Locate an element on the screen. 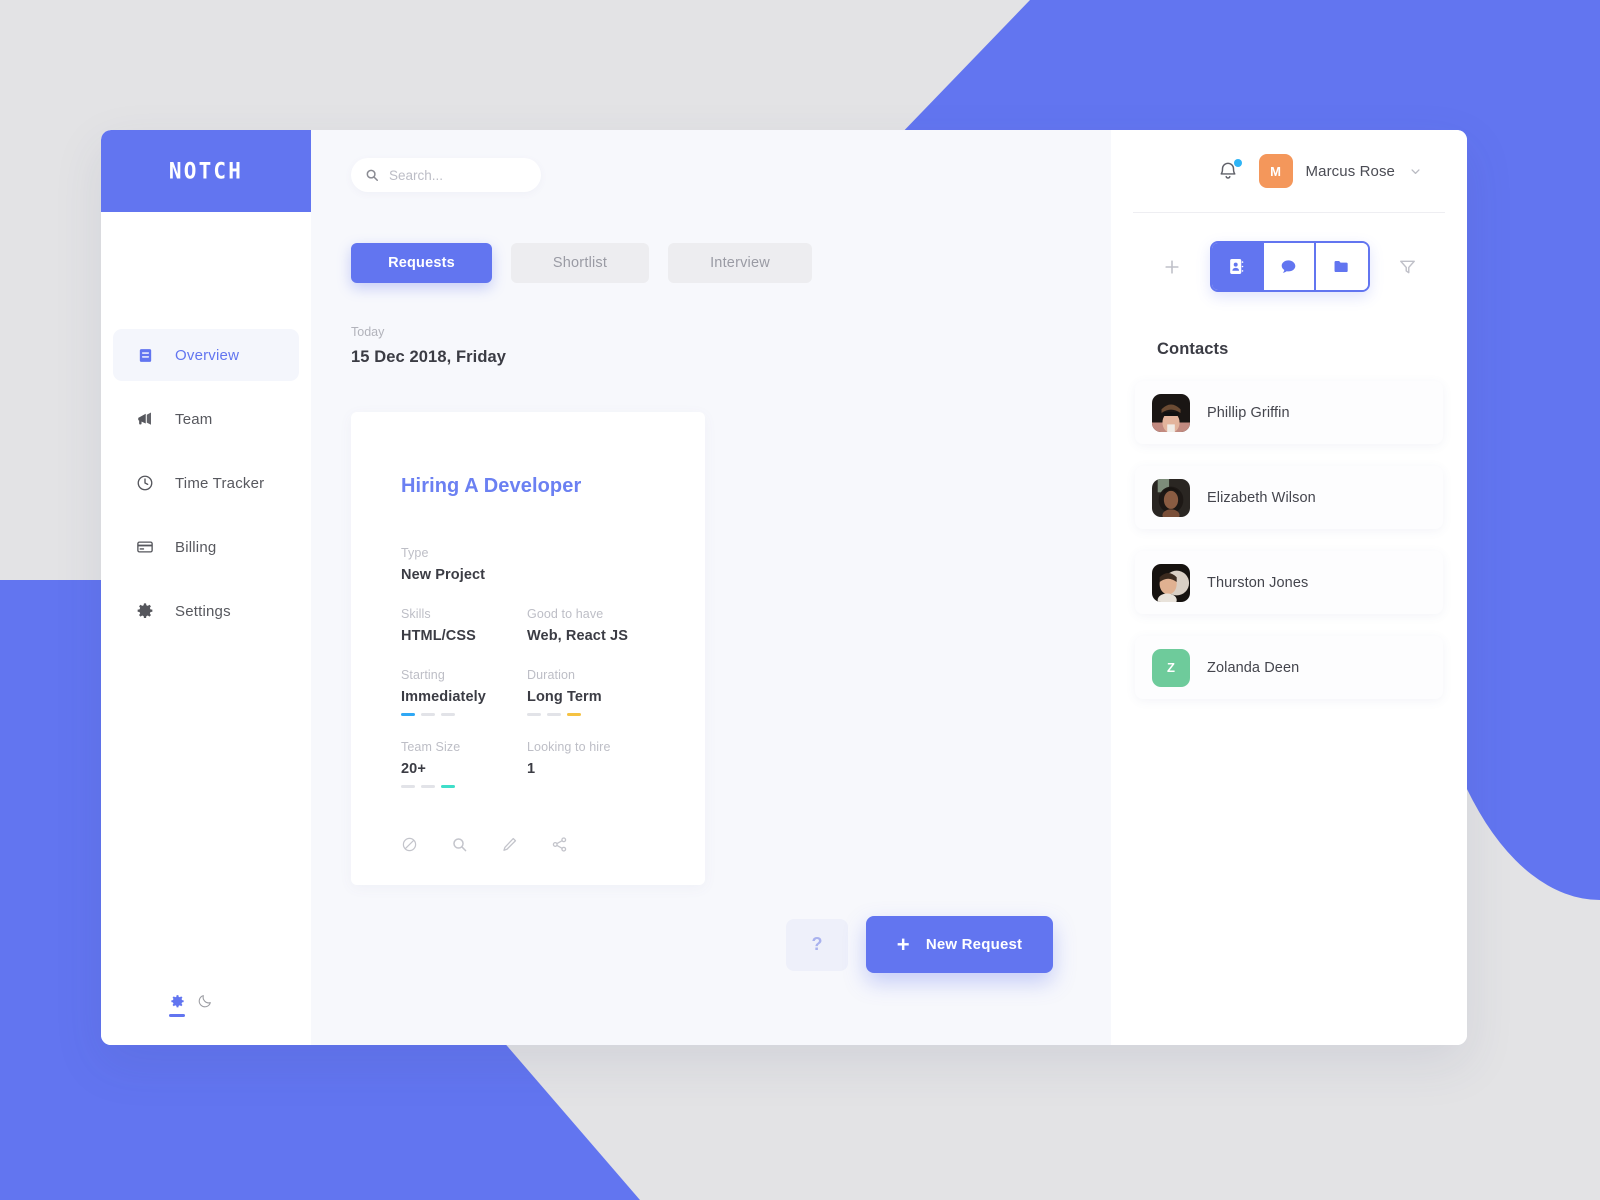  field-duration: Duration Long Term is located at coordinates (590, 692).